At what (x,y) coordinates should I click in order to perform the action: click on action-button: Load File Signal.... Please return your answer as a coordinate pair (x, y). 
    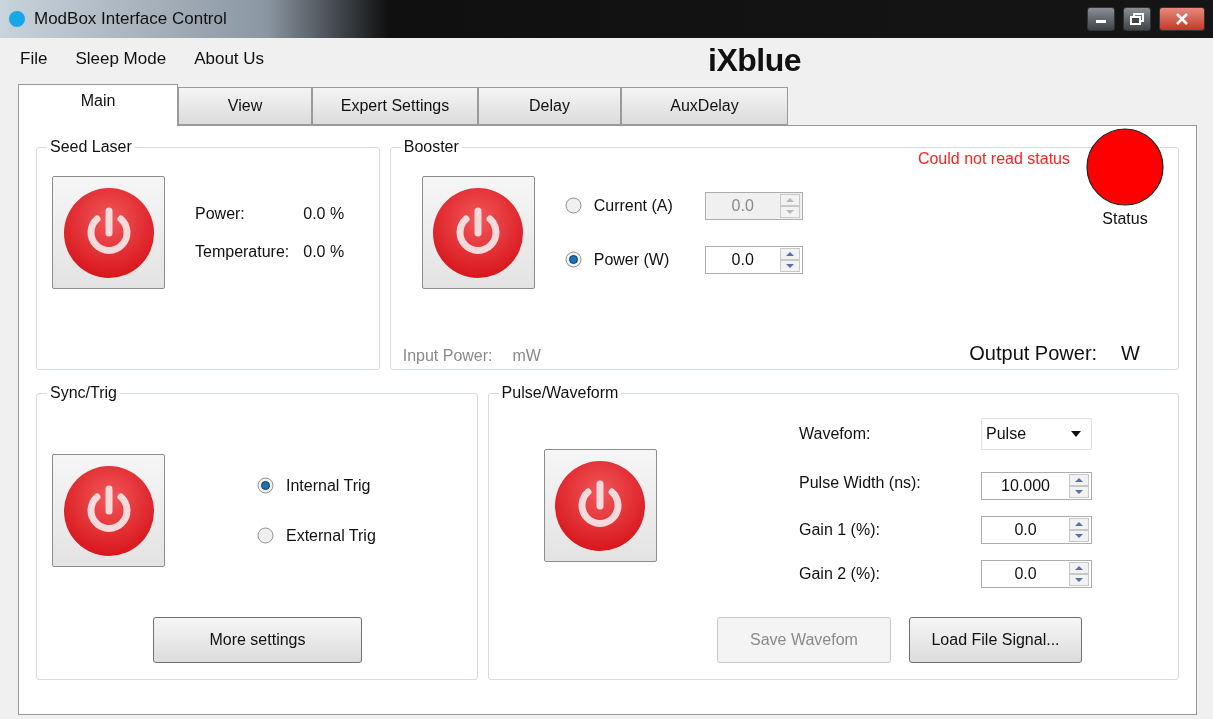
    Looking at the image, I should click on (995, 640).